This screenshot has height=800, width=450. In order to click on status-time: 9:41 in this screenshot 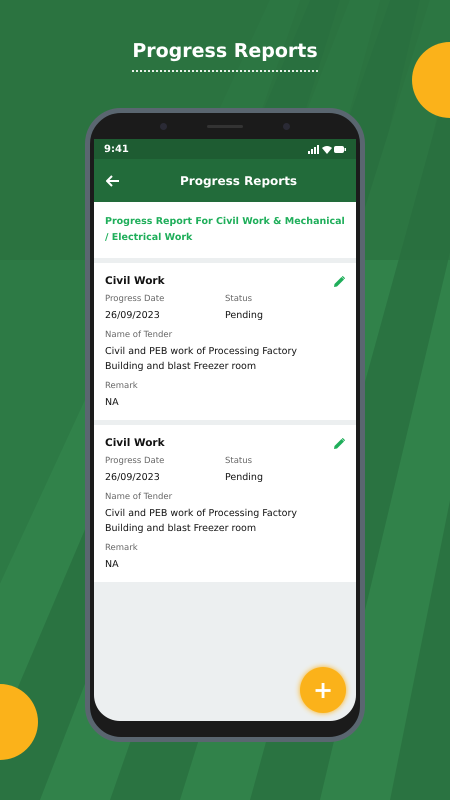, I will do `click(116, 149)`.